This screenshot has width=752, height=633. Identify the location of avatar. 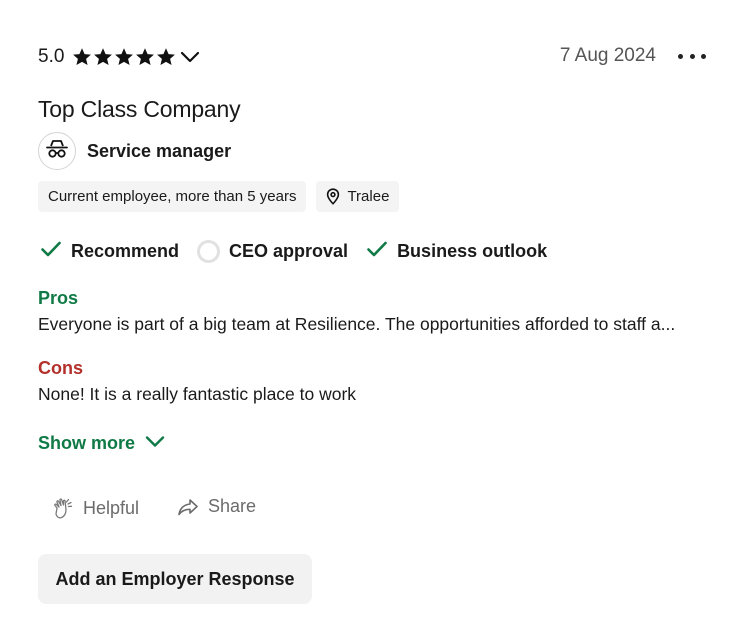
(57, 151).